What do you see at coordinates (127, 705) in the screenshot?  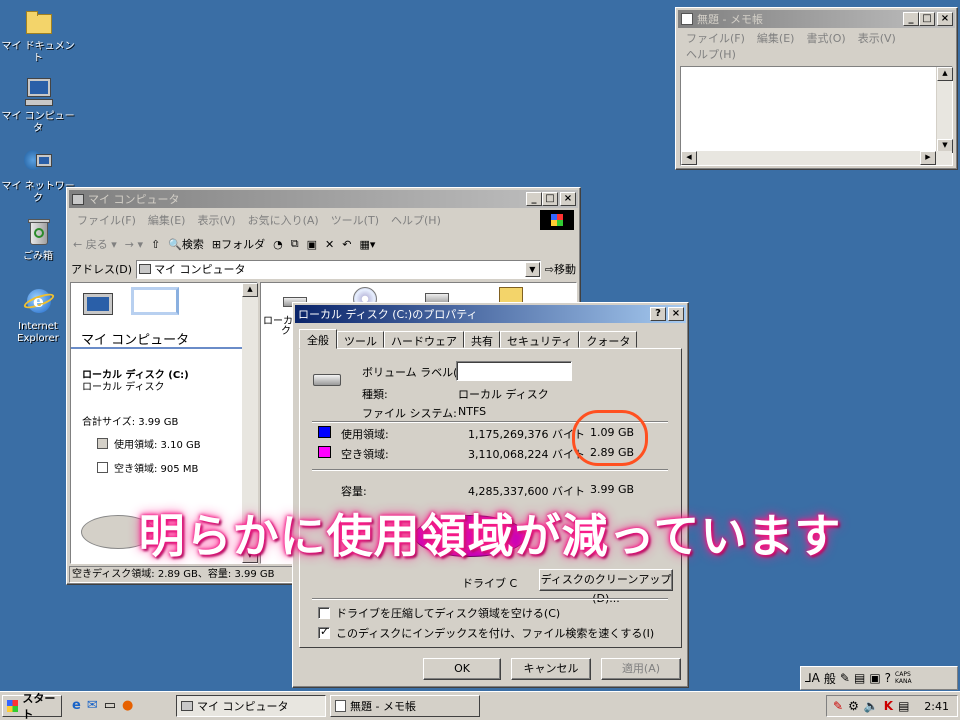 I see `firefox-icon: ●` at bounding box center [127, 705].